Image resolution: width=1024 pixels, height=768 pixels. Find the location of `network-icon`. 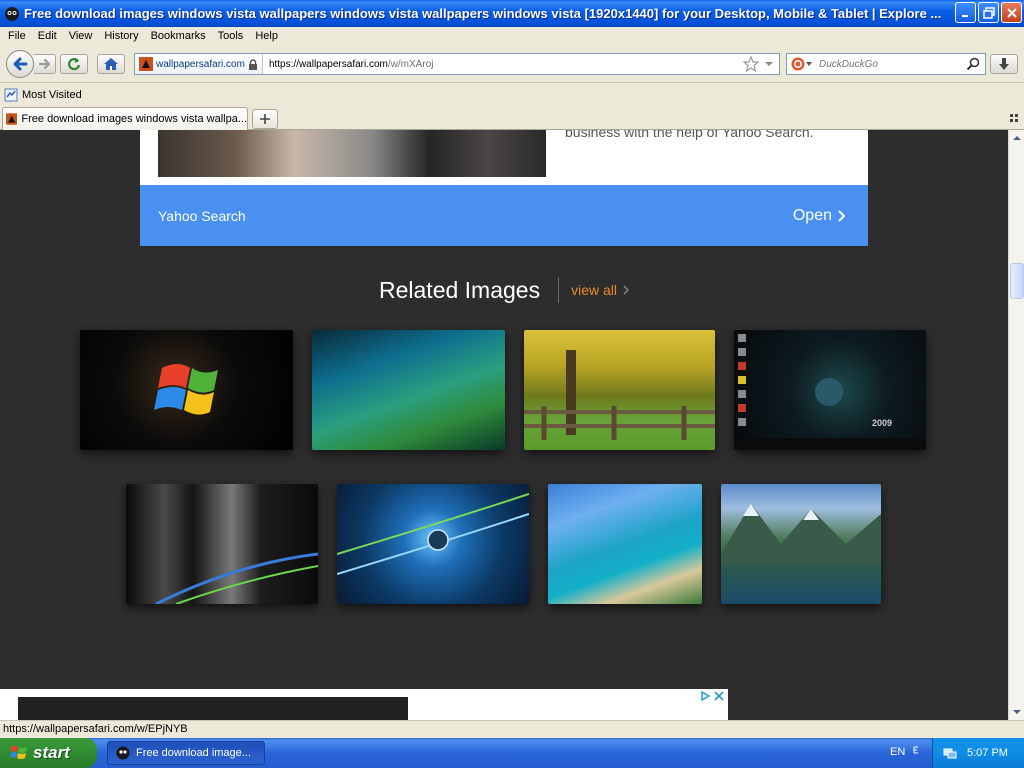

network-icon is located at coordinates (950, 753).